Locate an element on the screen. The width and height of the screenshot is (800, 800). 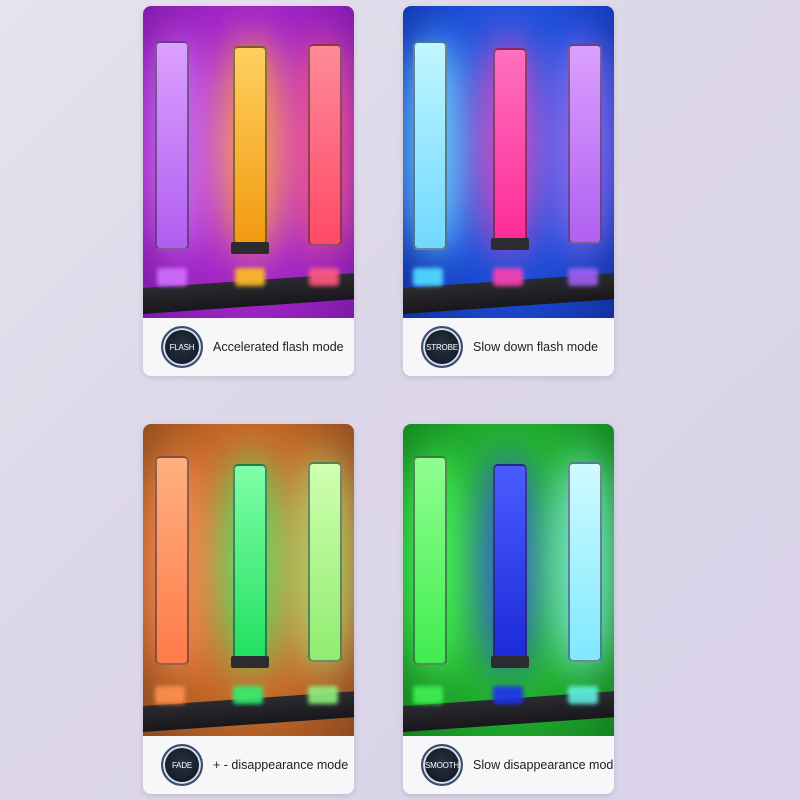
mode-card-fade: FADE + - disappearance mode is located at coordinates (248, 609).